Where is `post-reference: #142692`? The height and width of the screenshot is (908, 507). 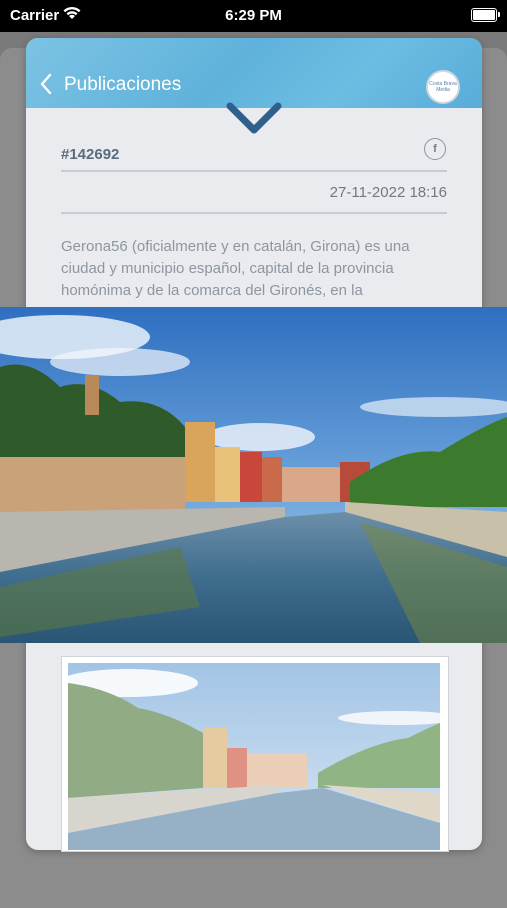
post-reference: #142692 is located at coordinates (90, 154).